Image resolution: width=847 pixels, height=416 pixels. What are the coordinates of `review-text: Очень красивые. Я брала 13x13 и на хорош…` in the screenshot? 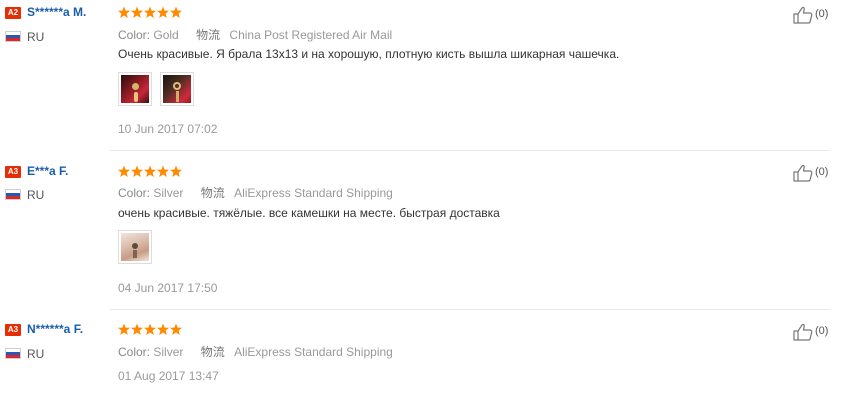 It's located at (369, 54).